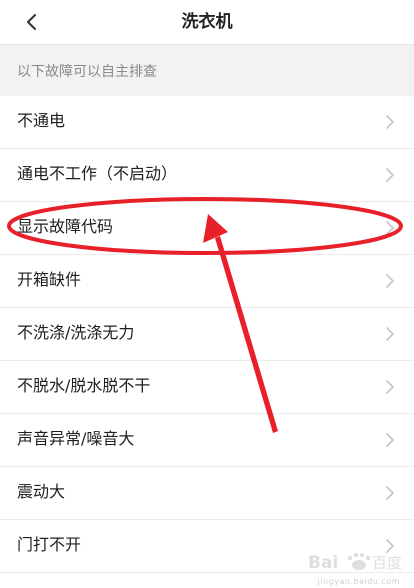  What do you see at coordinates (207, 228) in the screenshot?
I see `list-item-error-code: 显示故障代码` at bounding box center [207, 228].